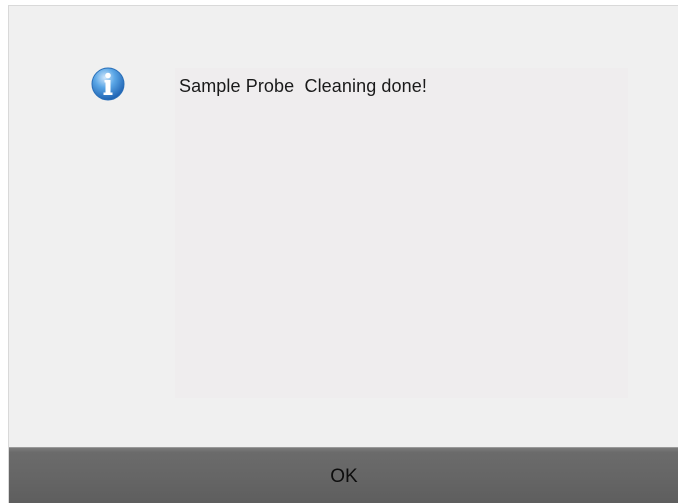 The image size is (678, 503). I want to click on info-icon, so click(108, 84).